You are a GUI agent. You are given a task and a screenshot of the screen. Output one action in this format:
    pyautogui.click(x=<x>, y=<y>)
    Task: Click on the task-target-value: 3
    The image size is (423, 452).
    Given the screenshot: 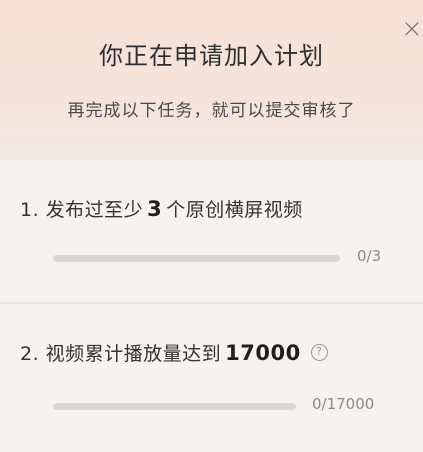 What is the action you would take?
    pyautogui.click(x=155, y=209)
    